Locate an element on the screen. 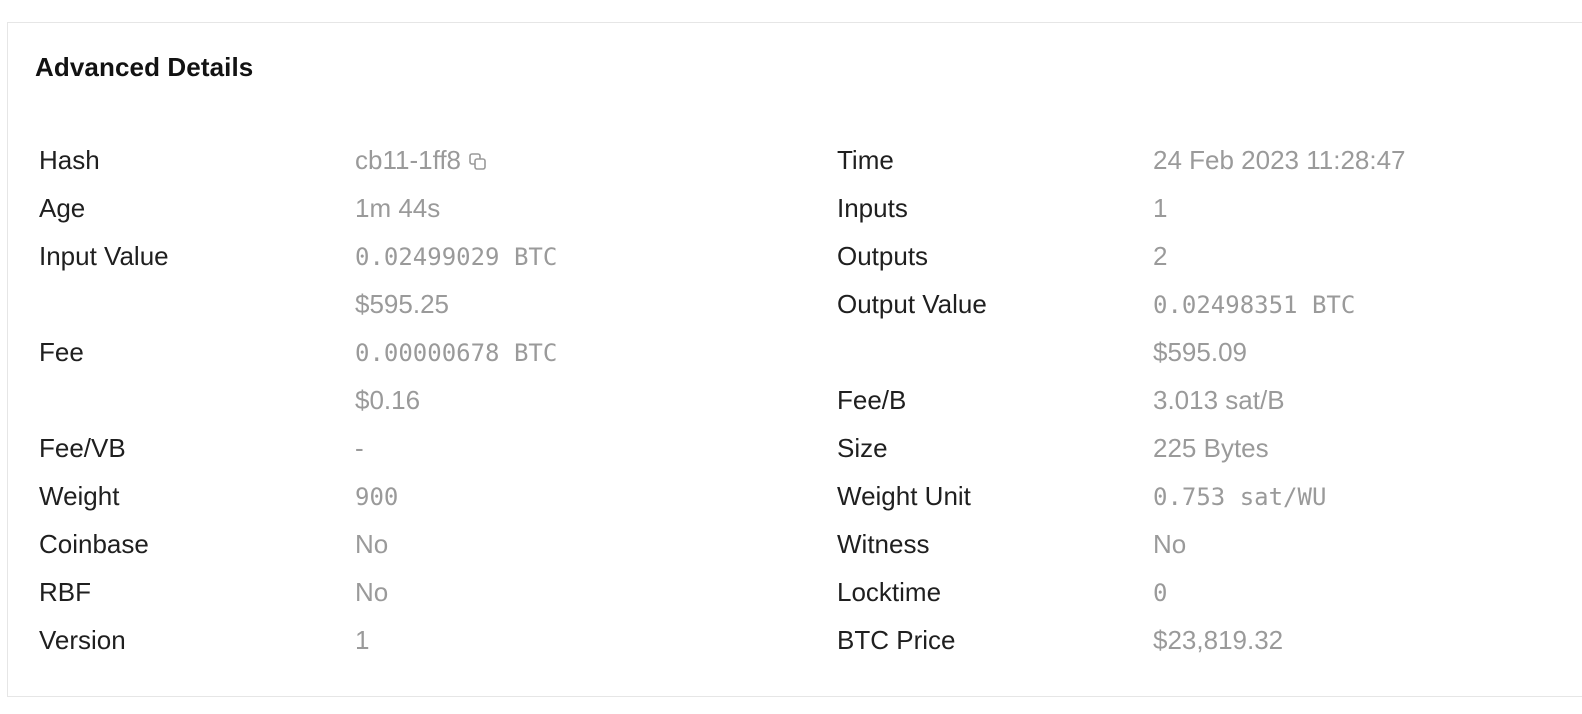 The width and height of the screenshot is (1582, 714). detail-value-group: 900 is located at coordinates (376, 496).